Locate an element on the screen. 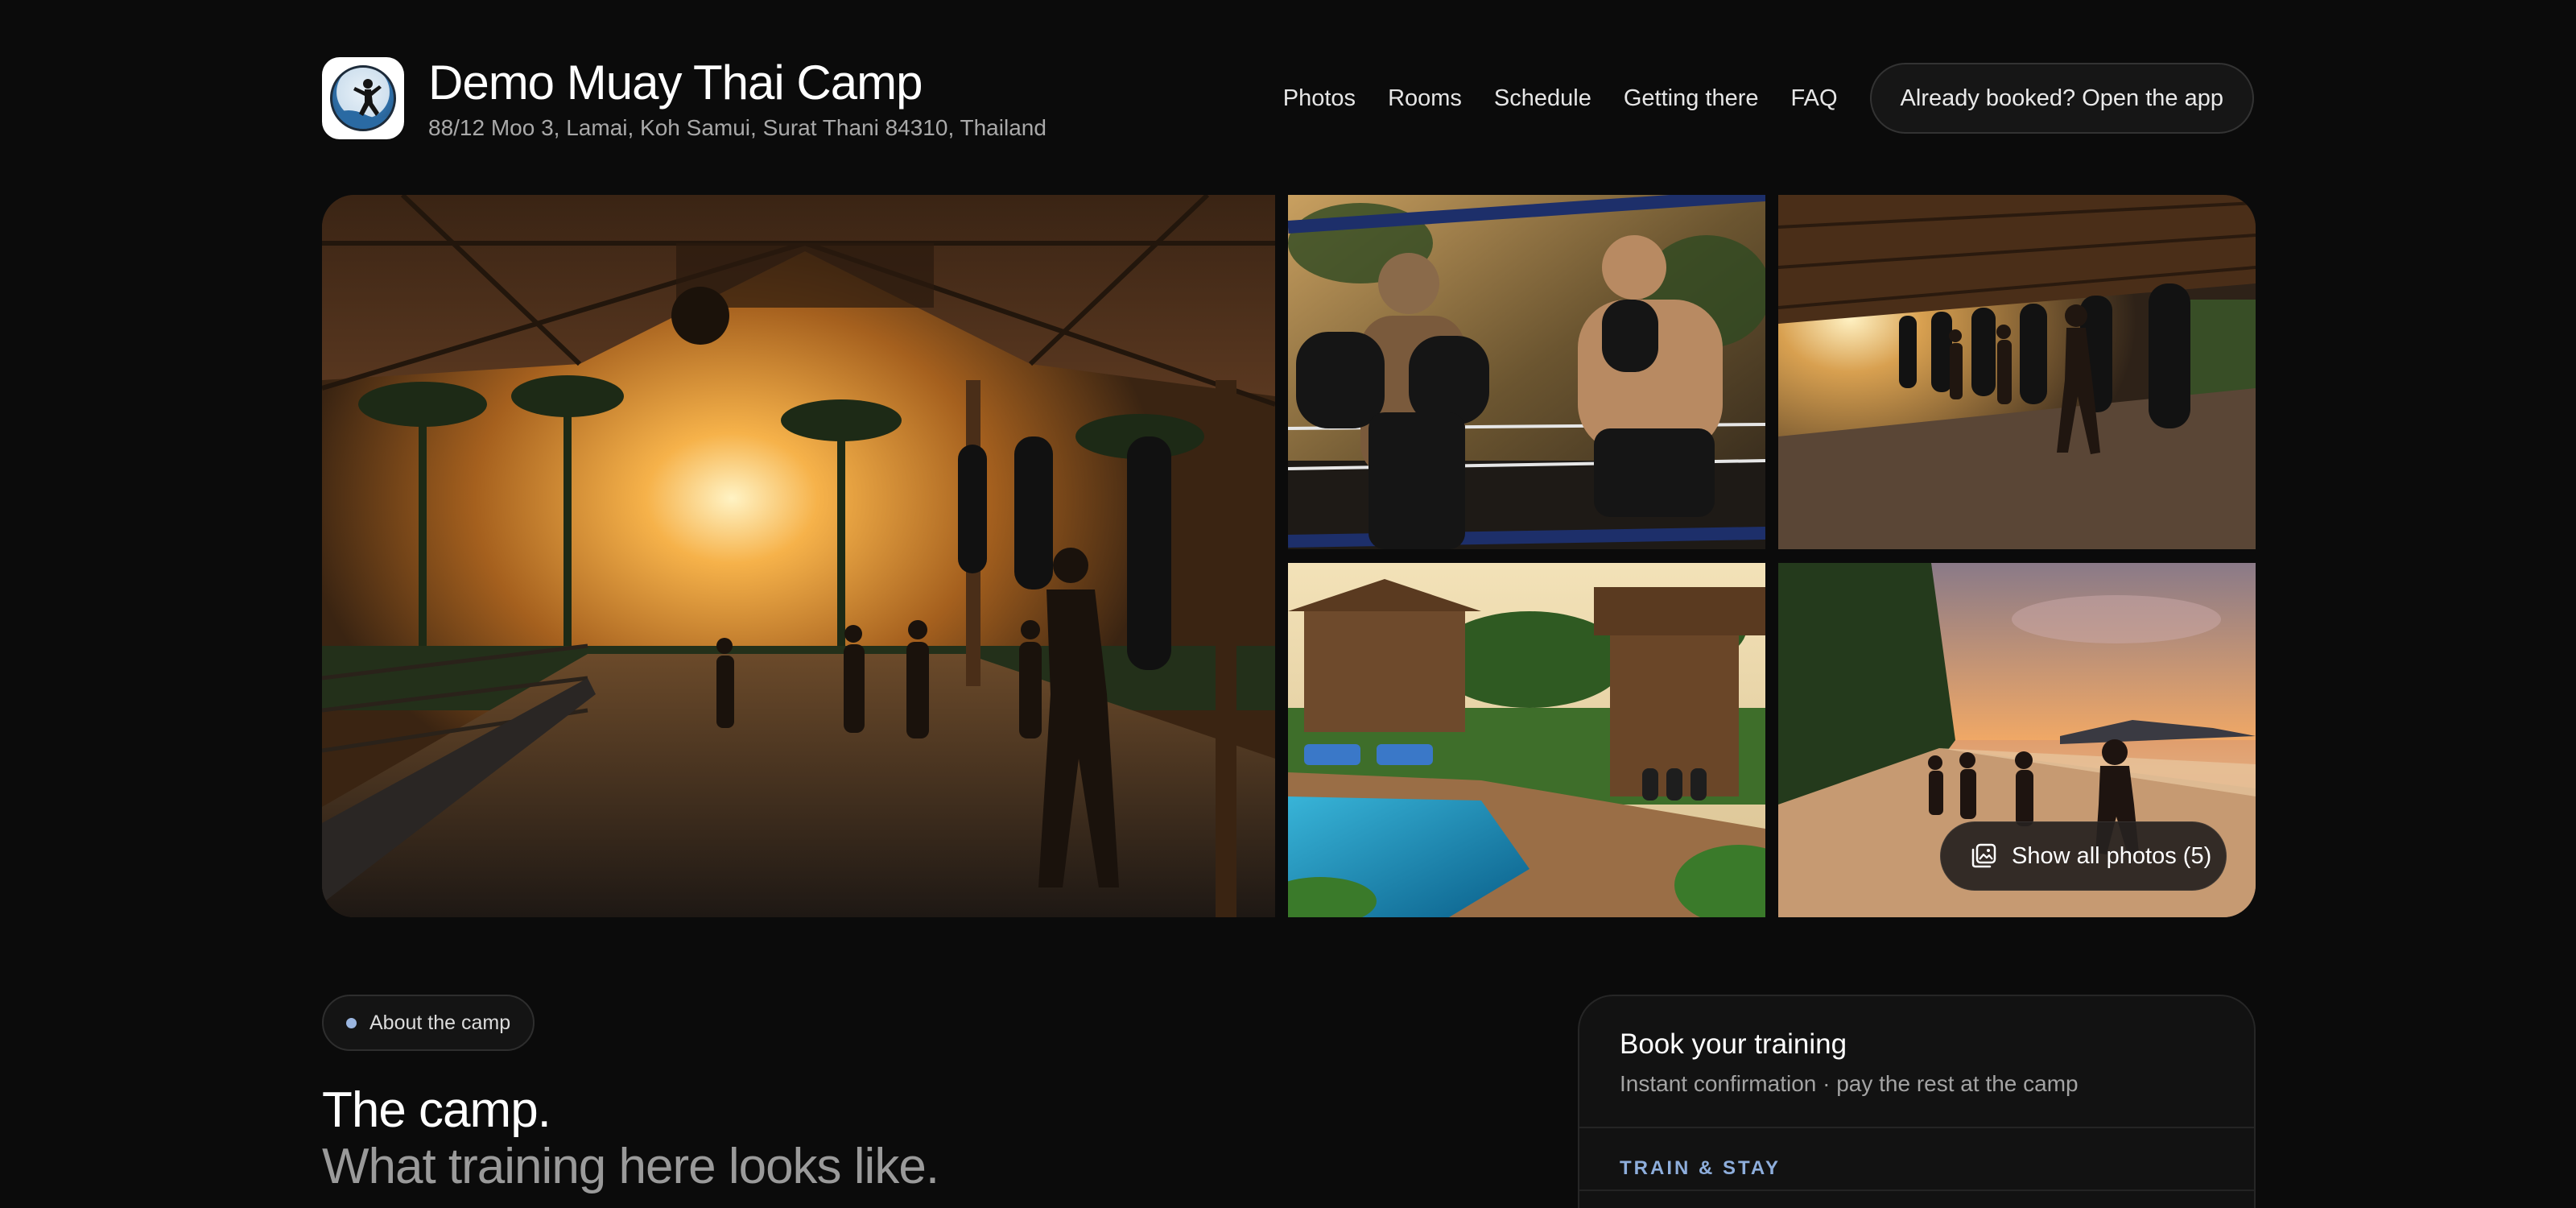 Image resolution: width=2576 pixels, height=1208 pixels. train-and-stay-label: TRAIN & STAY is located at coordinates (1700, 1168).